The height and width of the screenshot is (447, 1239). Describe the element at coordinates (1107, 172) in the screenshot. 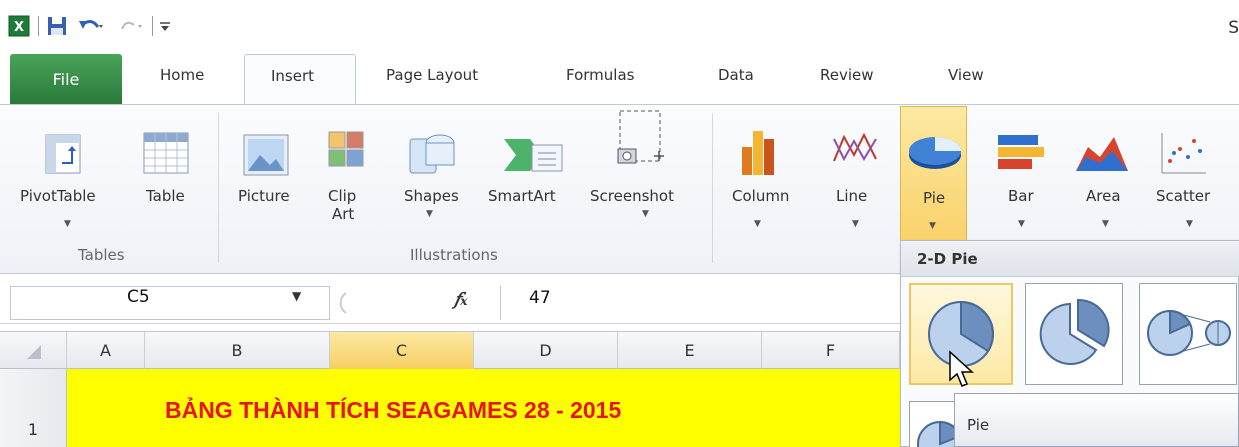

I see `area-chart-button: Area ▼` at that location.